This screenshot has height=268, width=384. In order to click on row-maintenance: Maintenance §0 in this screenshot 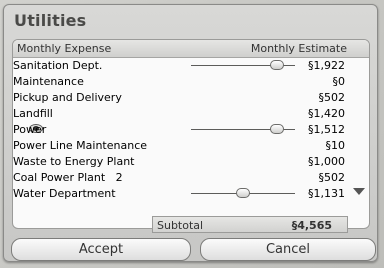, I will do `click(191, 81)`.